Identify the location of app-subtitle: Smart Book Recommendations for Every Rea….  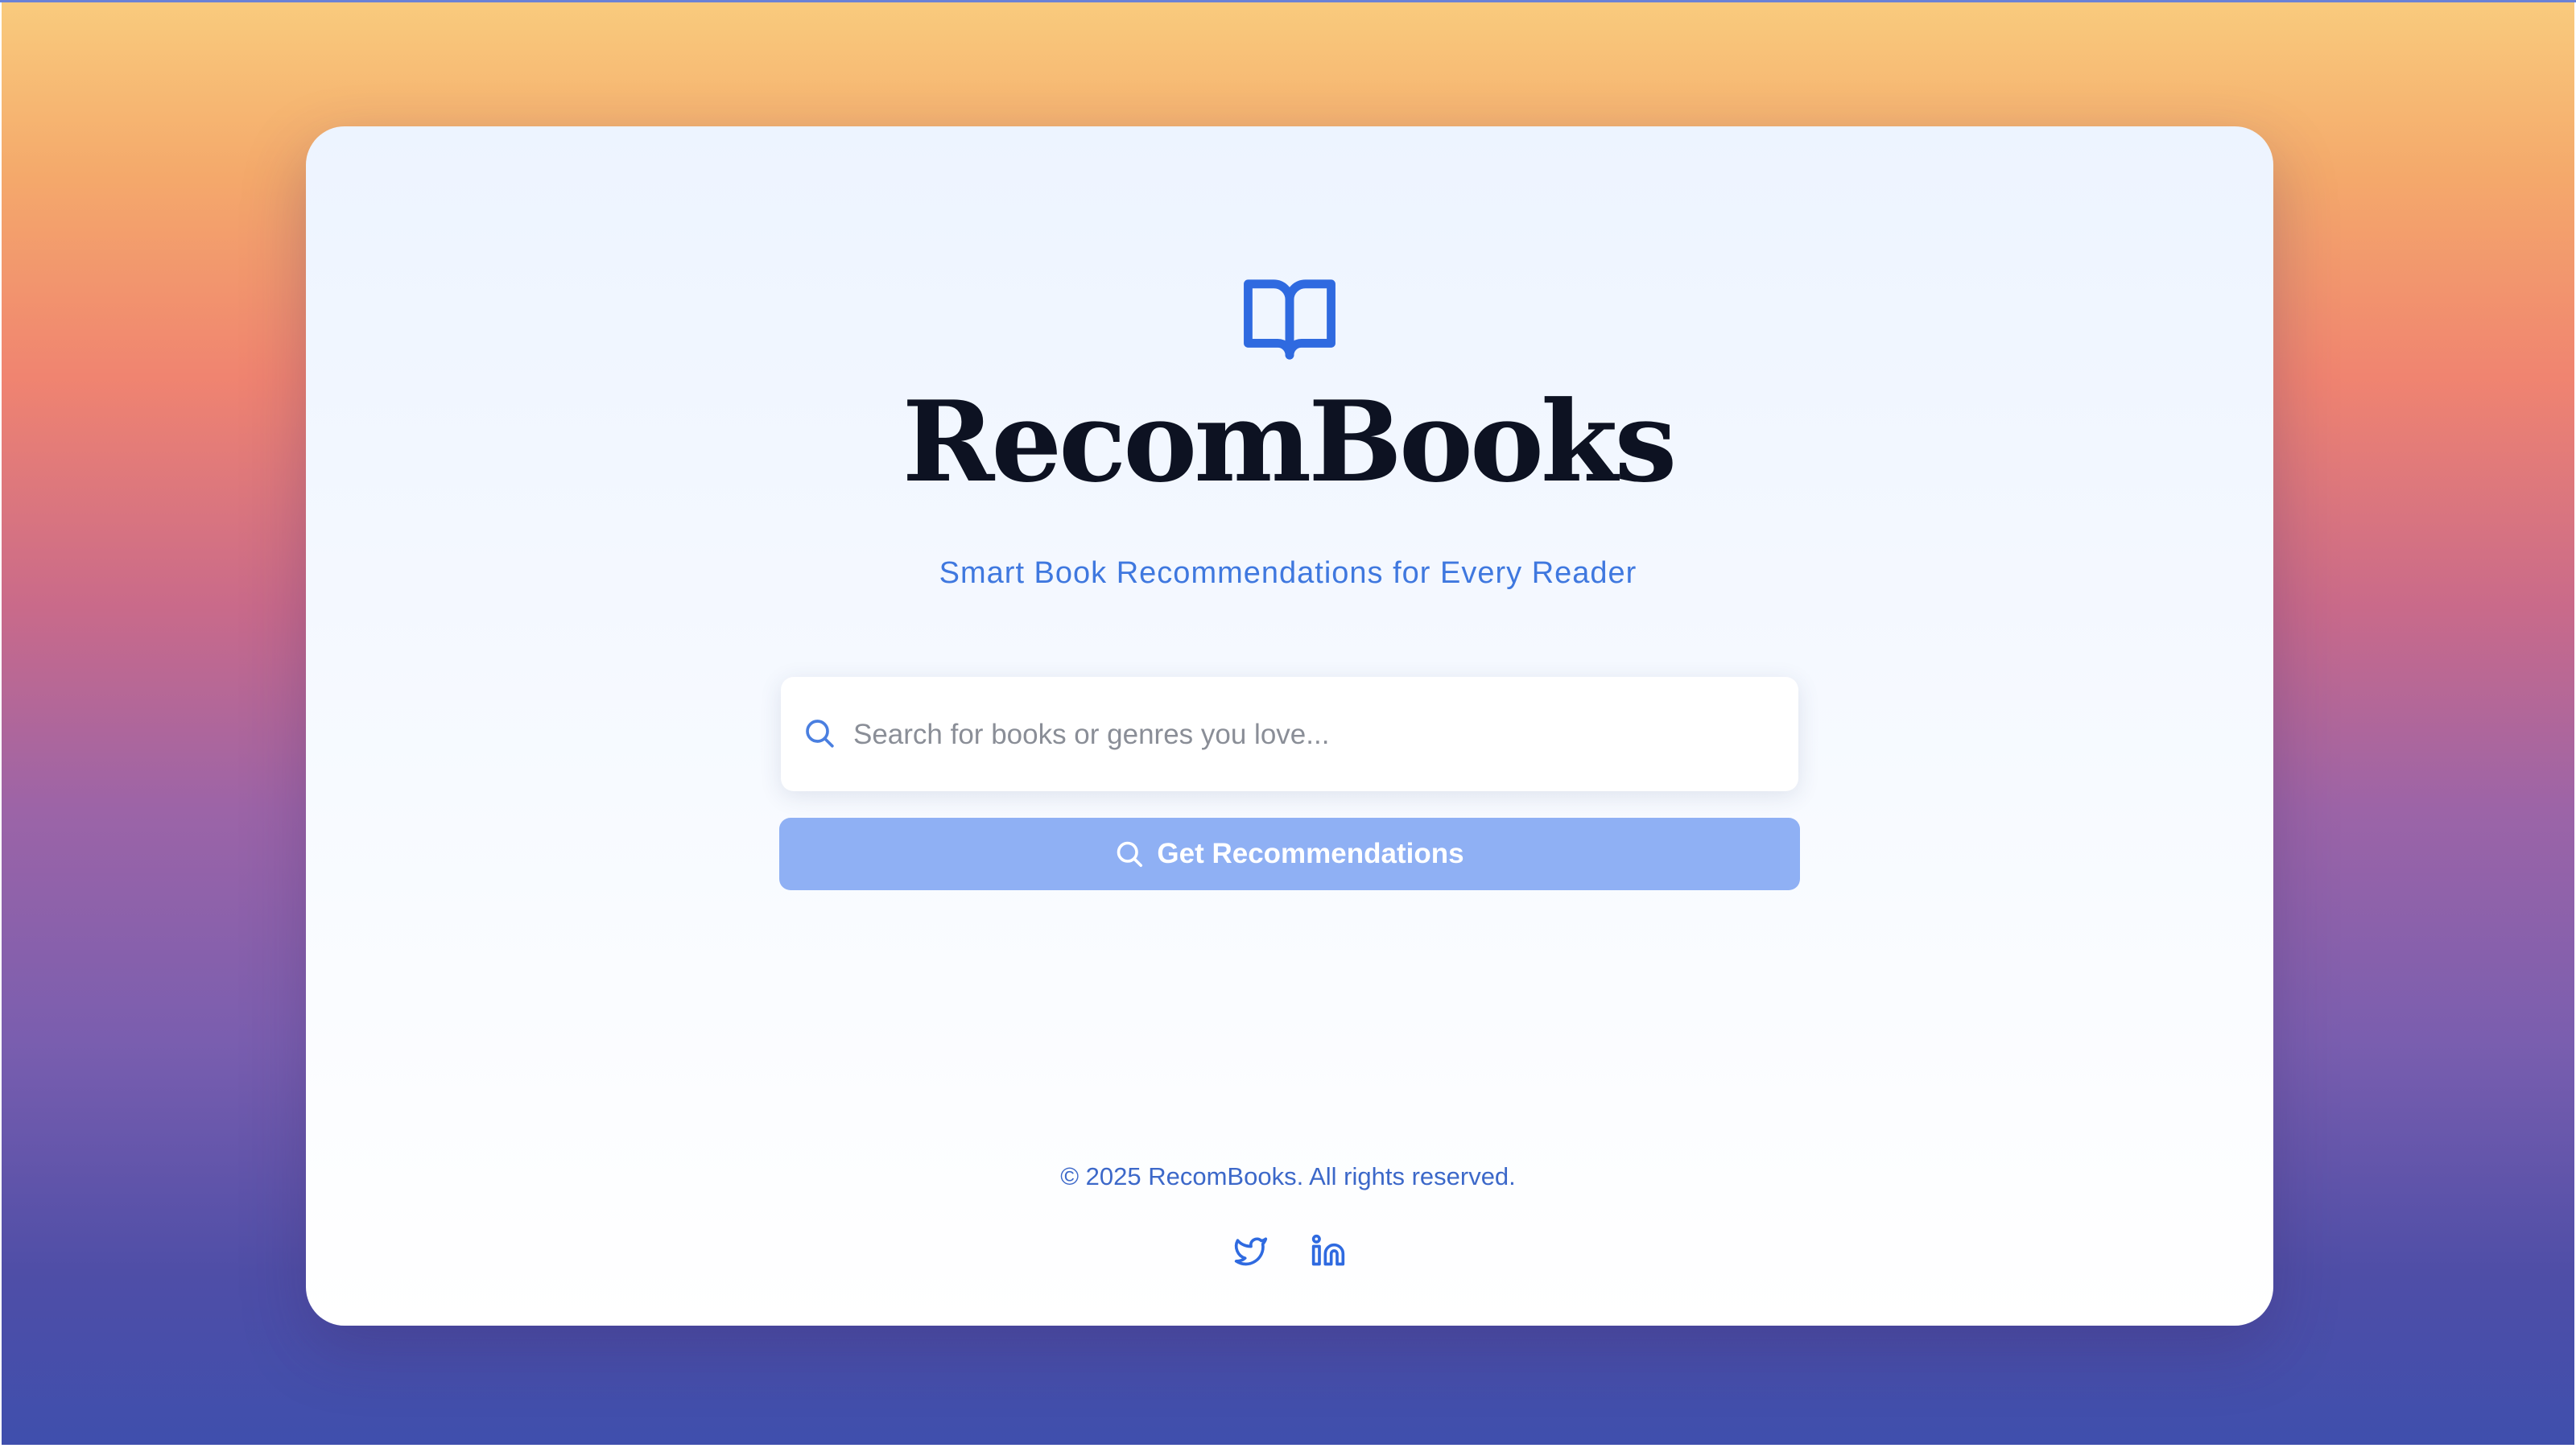
(1288, 573).